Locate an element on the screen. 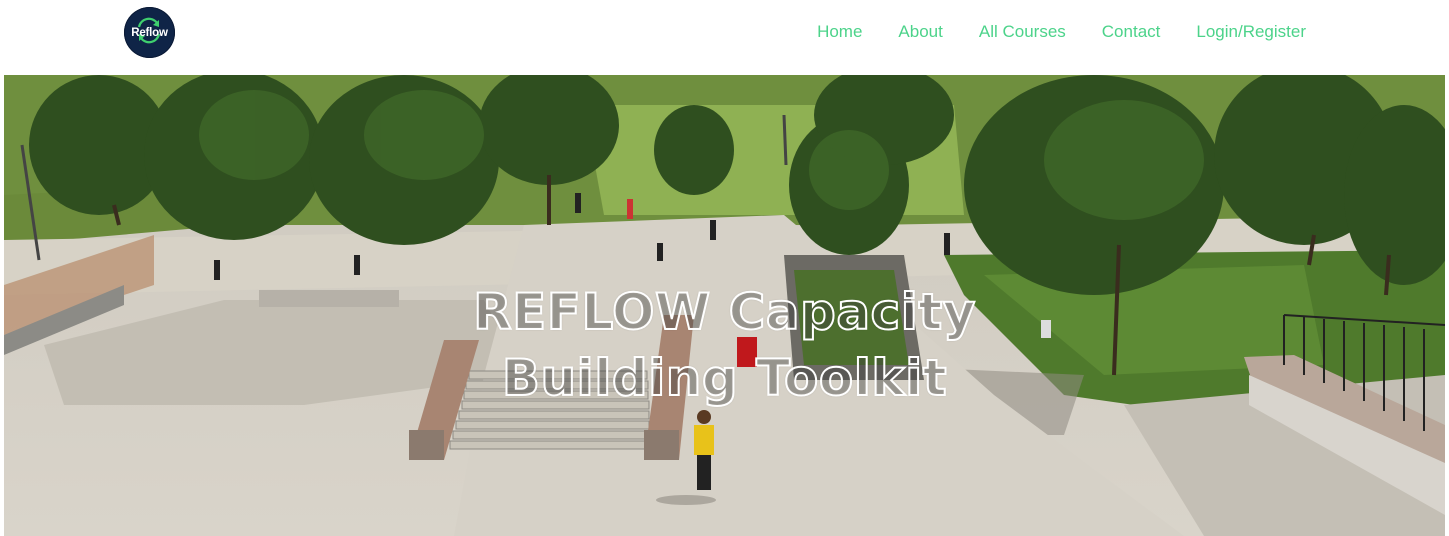 The width and height of the screenshot is (1449, 536). hero-title-line-1: REFLOW Capacity is located at coordinates (724, 312).